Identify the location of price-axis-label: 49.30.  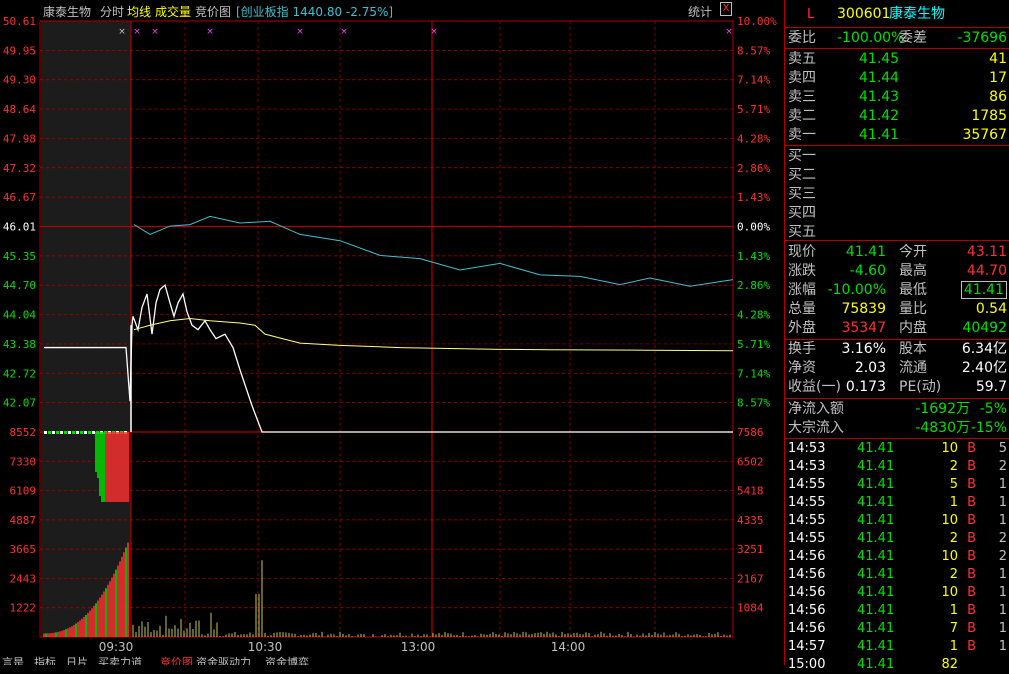
(19, 80).